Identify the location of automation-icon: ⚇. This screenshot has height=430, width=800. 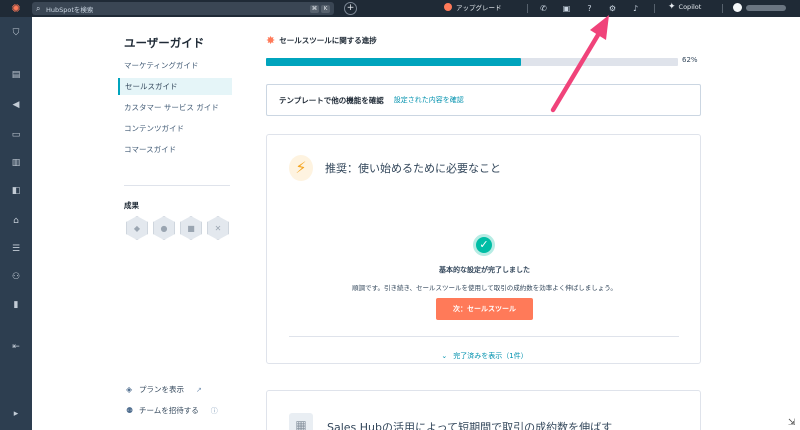
(16, 277).